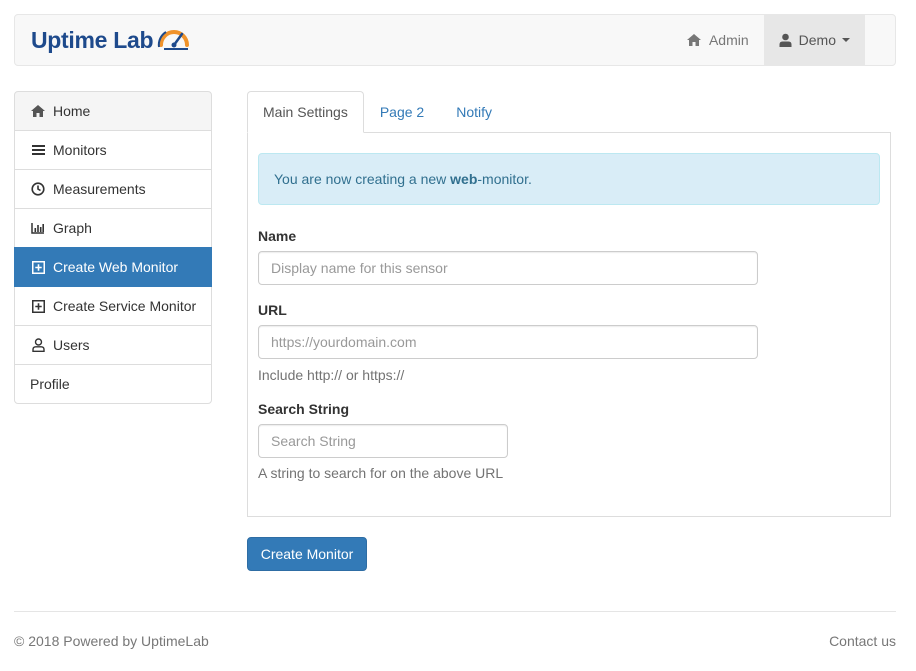  Describe the element at coordinates (80, 150) in the screenshot. I see `sidebar-item-label: Monitors` at that location.